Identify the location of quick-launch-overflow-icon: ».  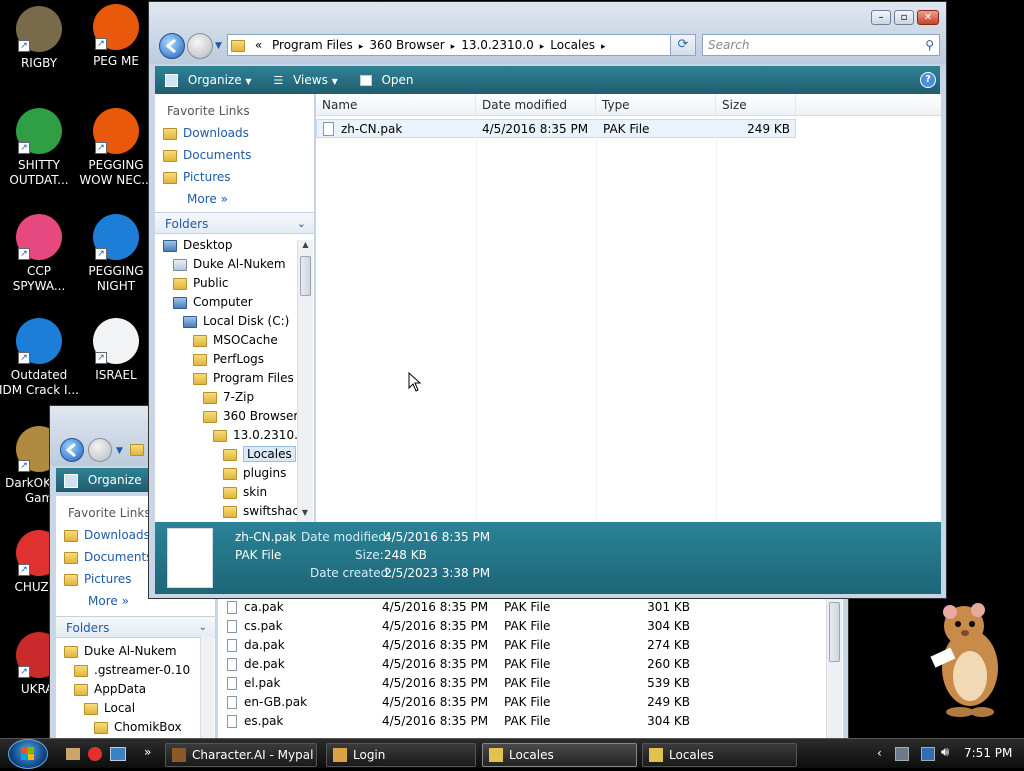
(147, 752).